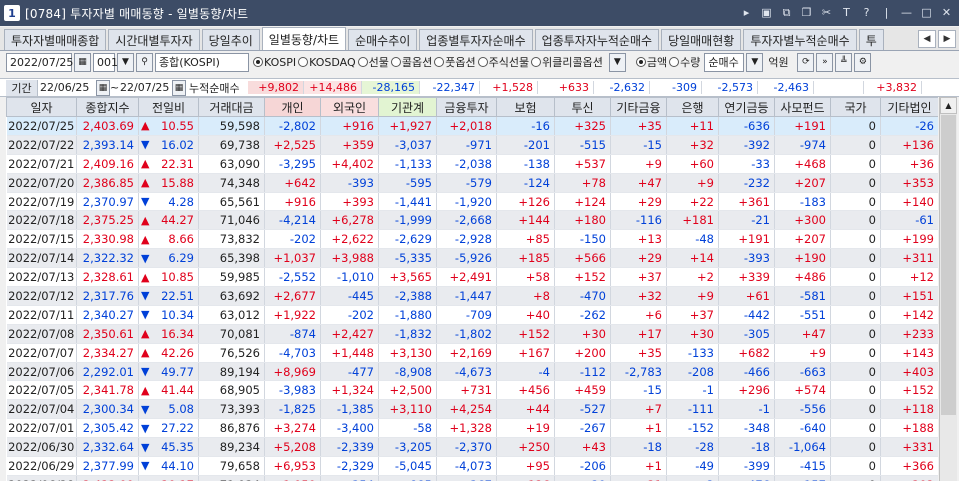 This screenshot has height=481, width=959. What do you see at coordinates (39, 62) in the screenshot?
I see `date-input: 2022/07/25` at bounding box center [39, 62].